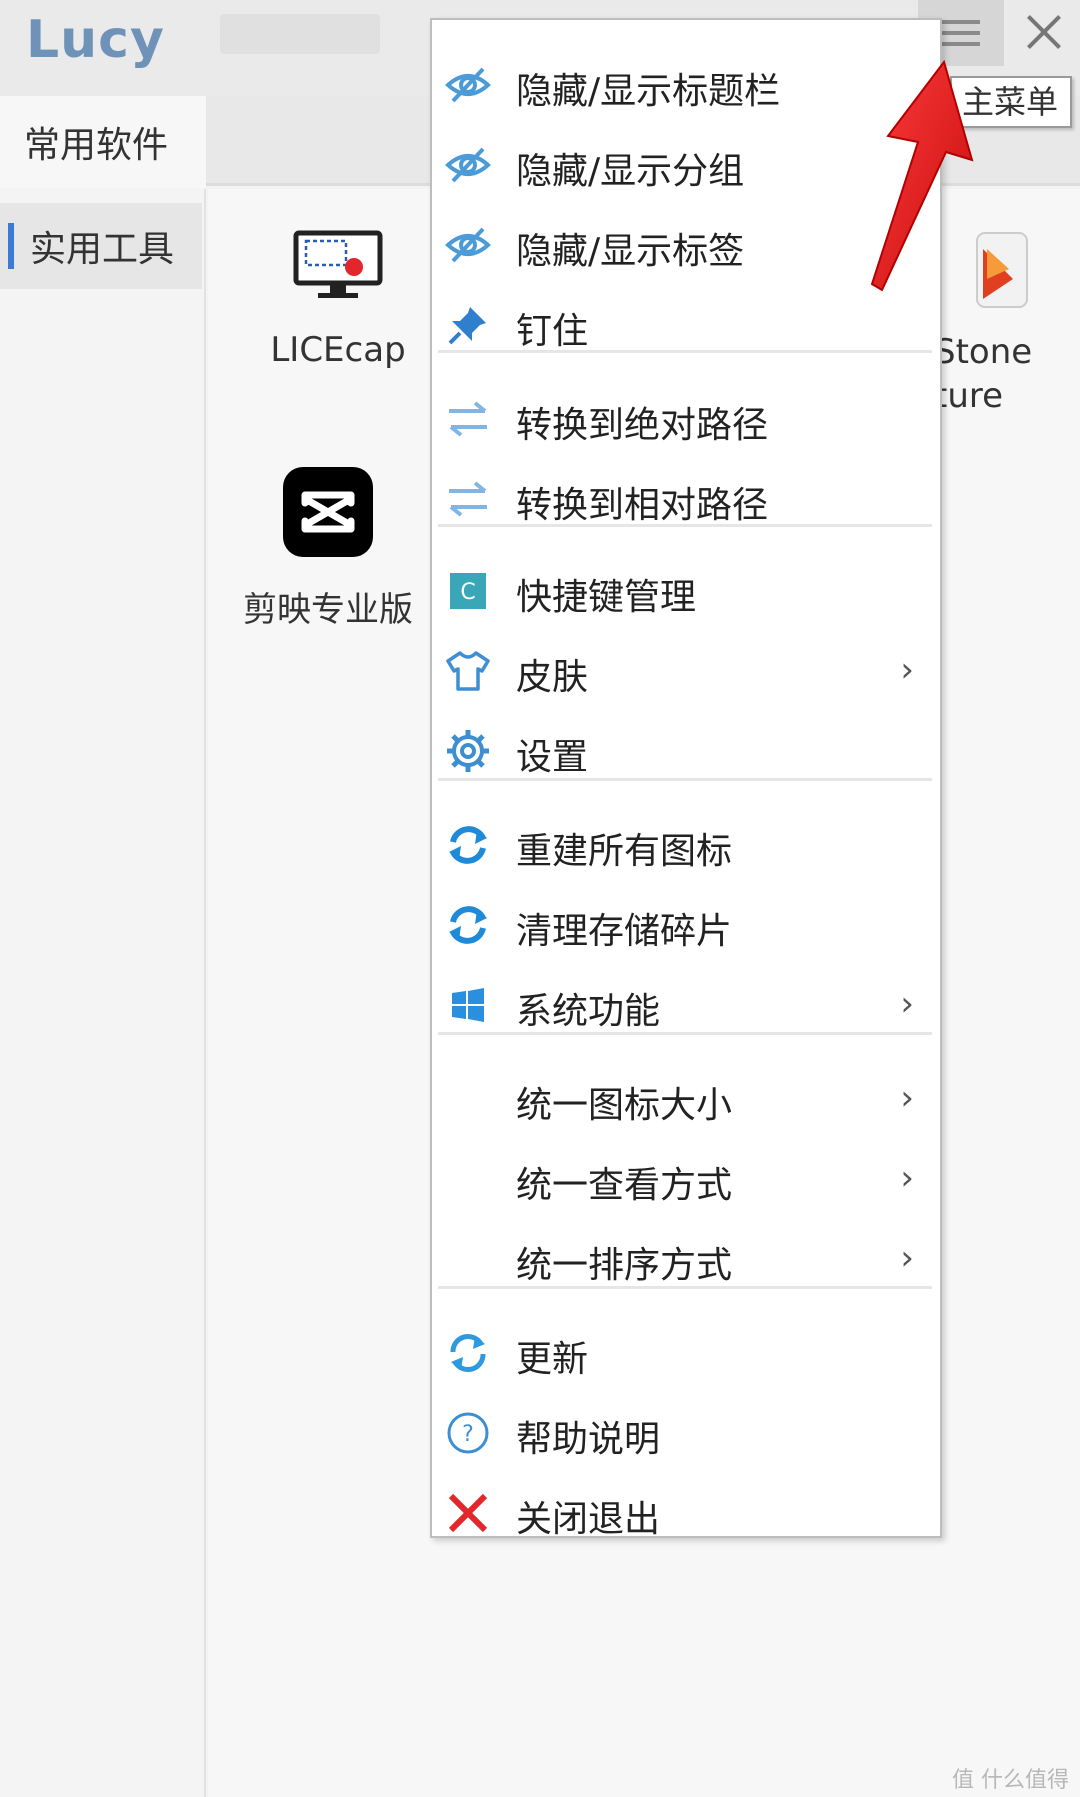  I want to click on menu-item-exit: 关闭退出, so click(686, 1512).